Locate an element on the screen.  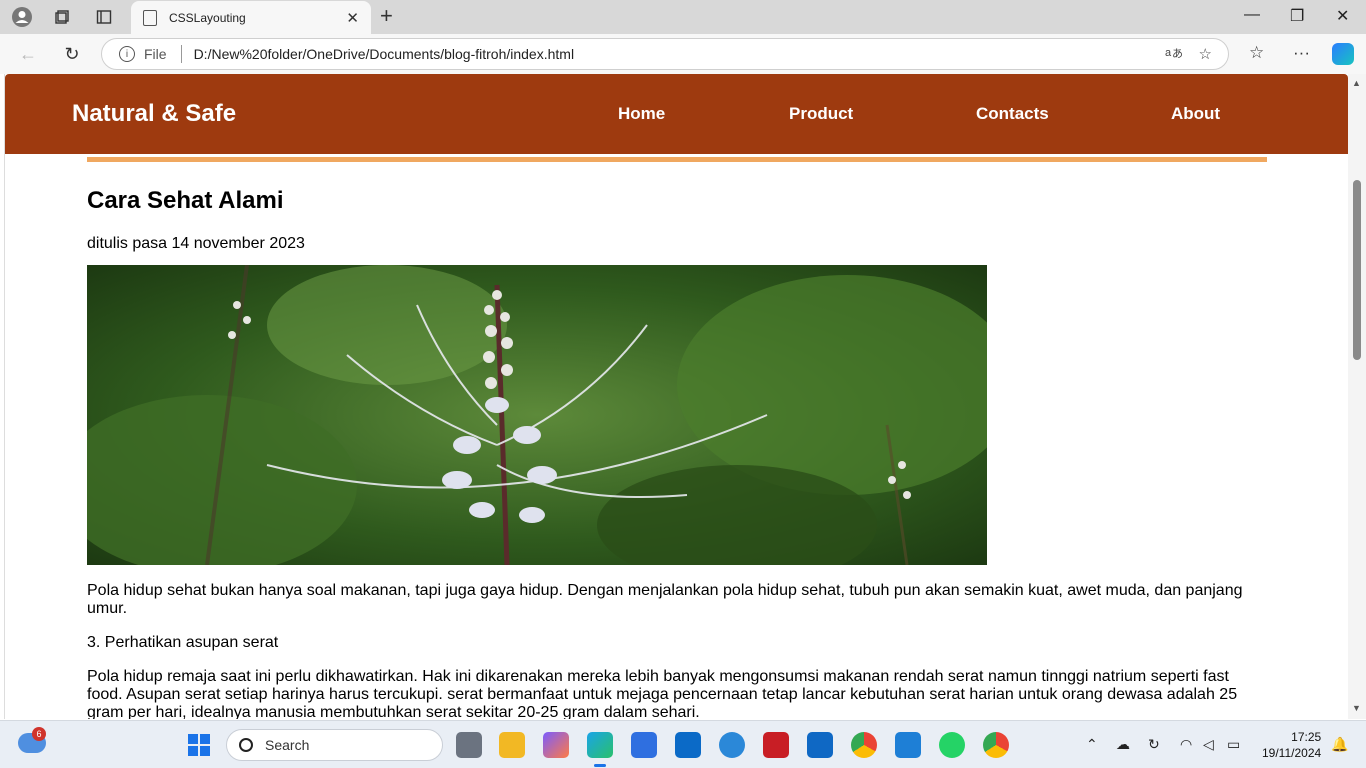
edge-icon is located at coordinates (600, 749).